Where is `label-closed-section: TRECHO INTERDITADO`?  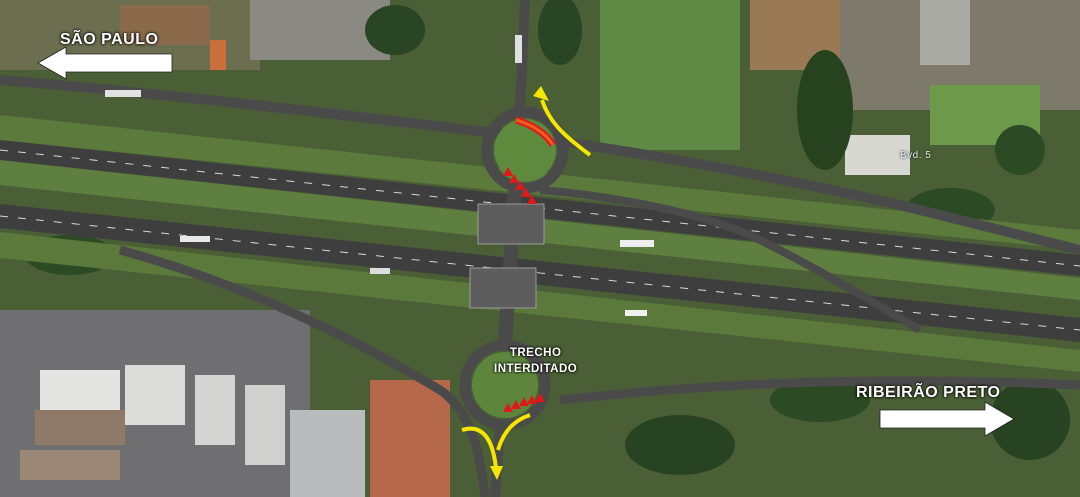 label-closed-section: TRECHO INTERDITADO is located at coordinates (535, 361).